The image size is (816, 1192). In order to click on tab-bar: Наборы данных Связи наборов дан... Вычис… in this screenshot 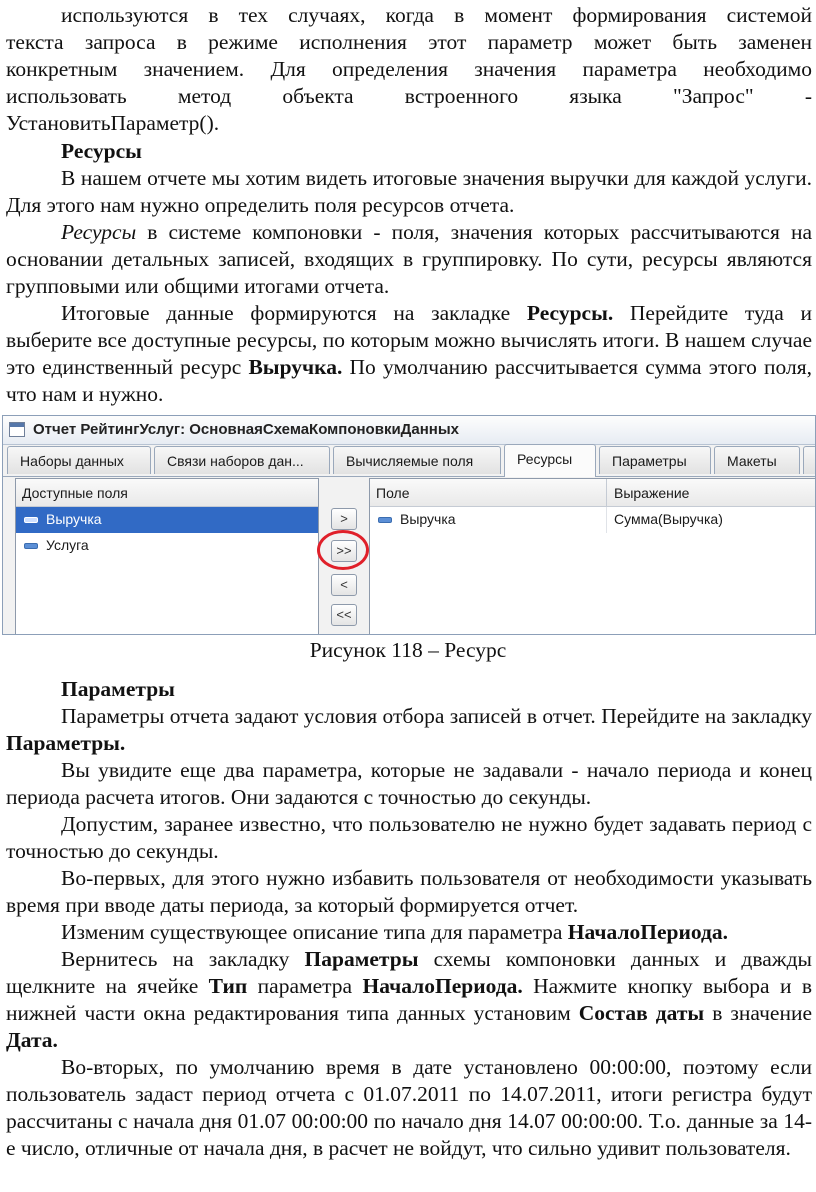, I will do `click(409, 460)`.